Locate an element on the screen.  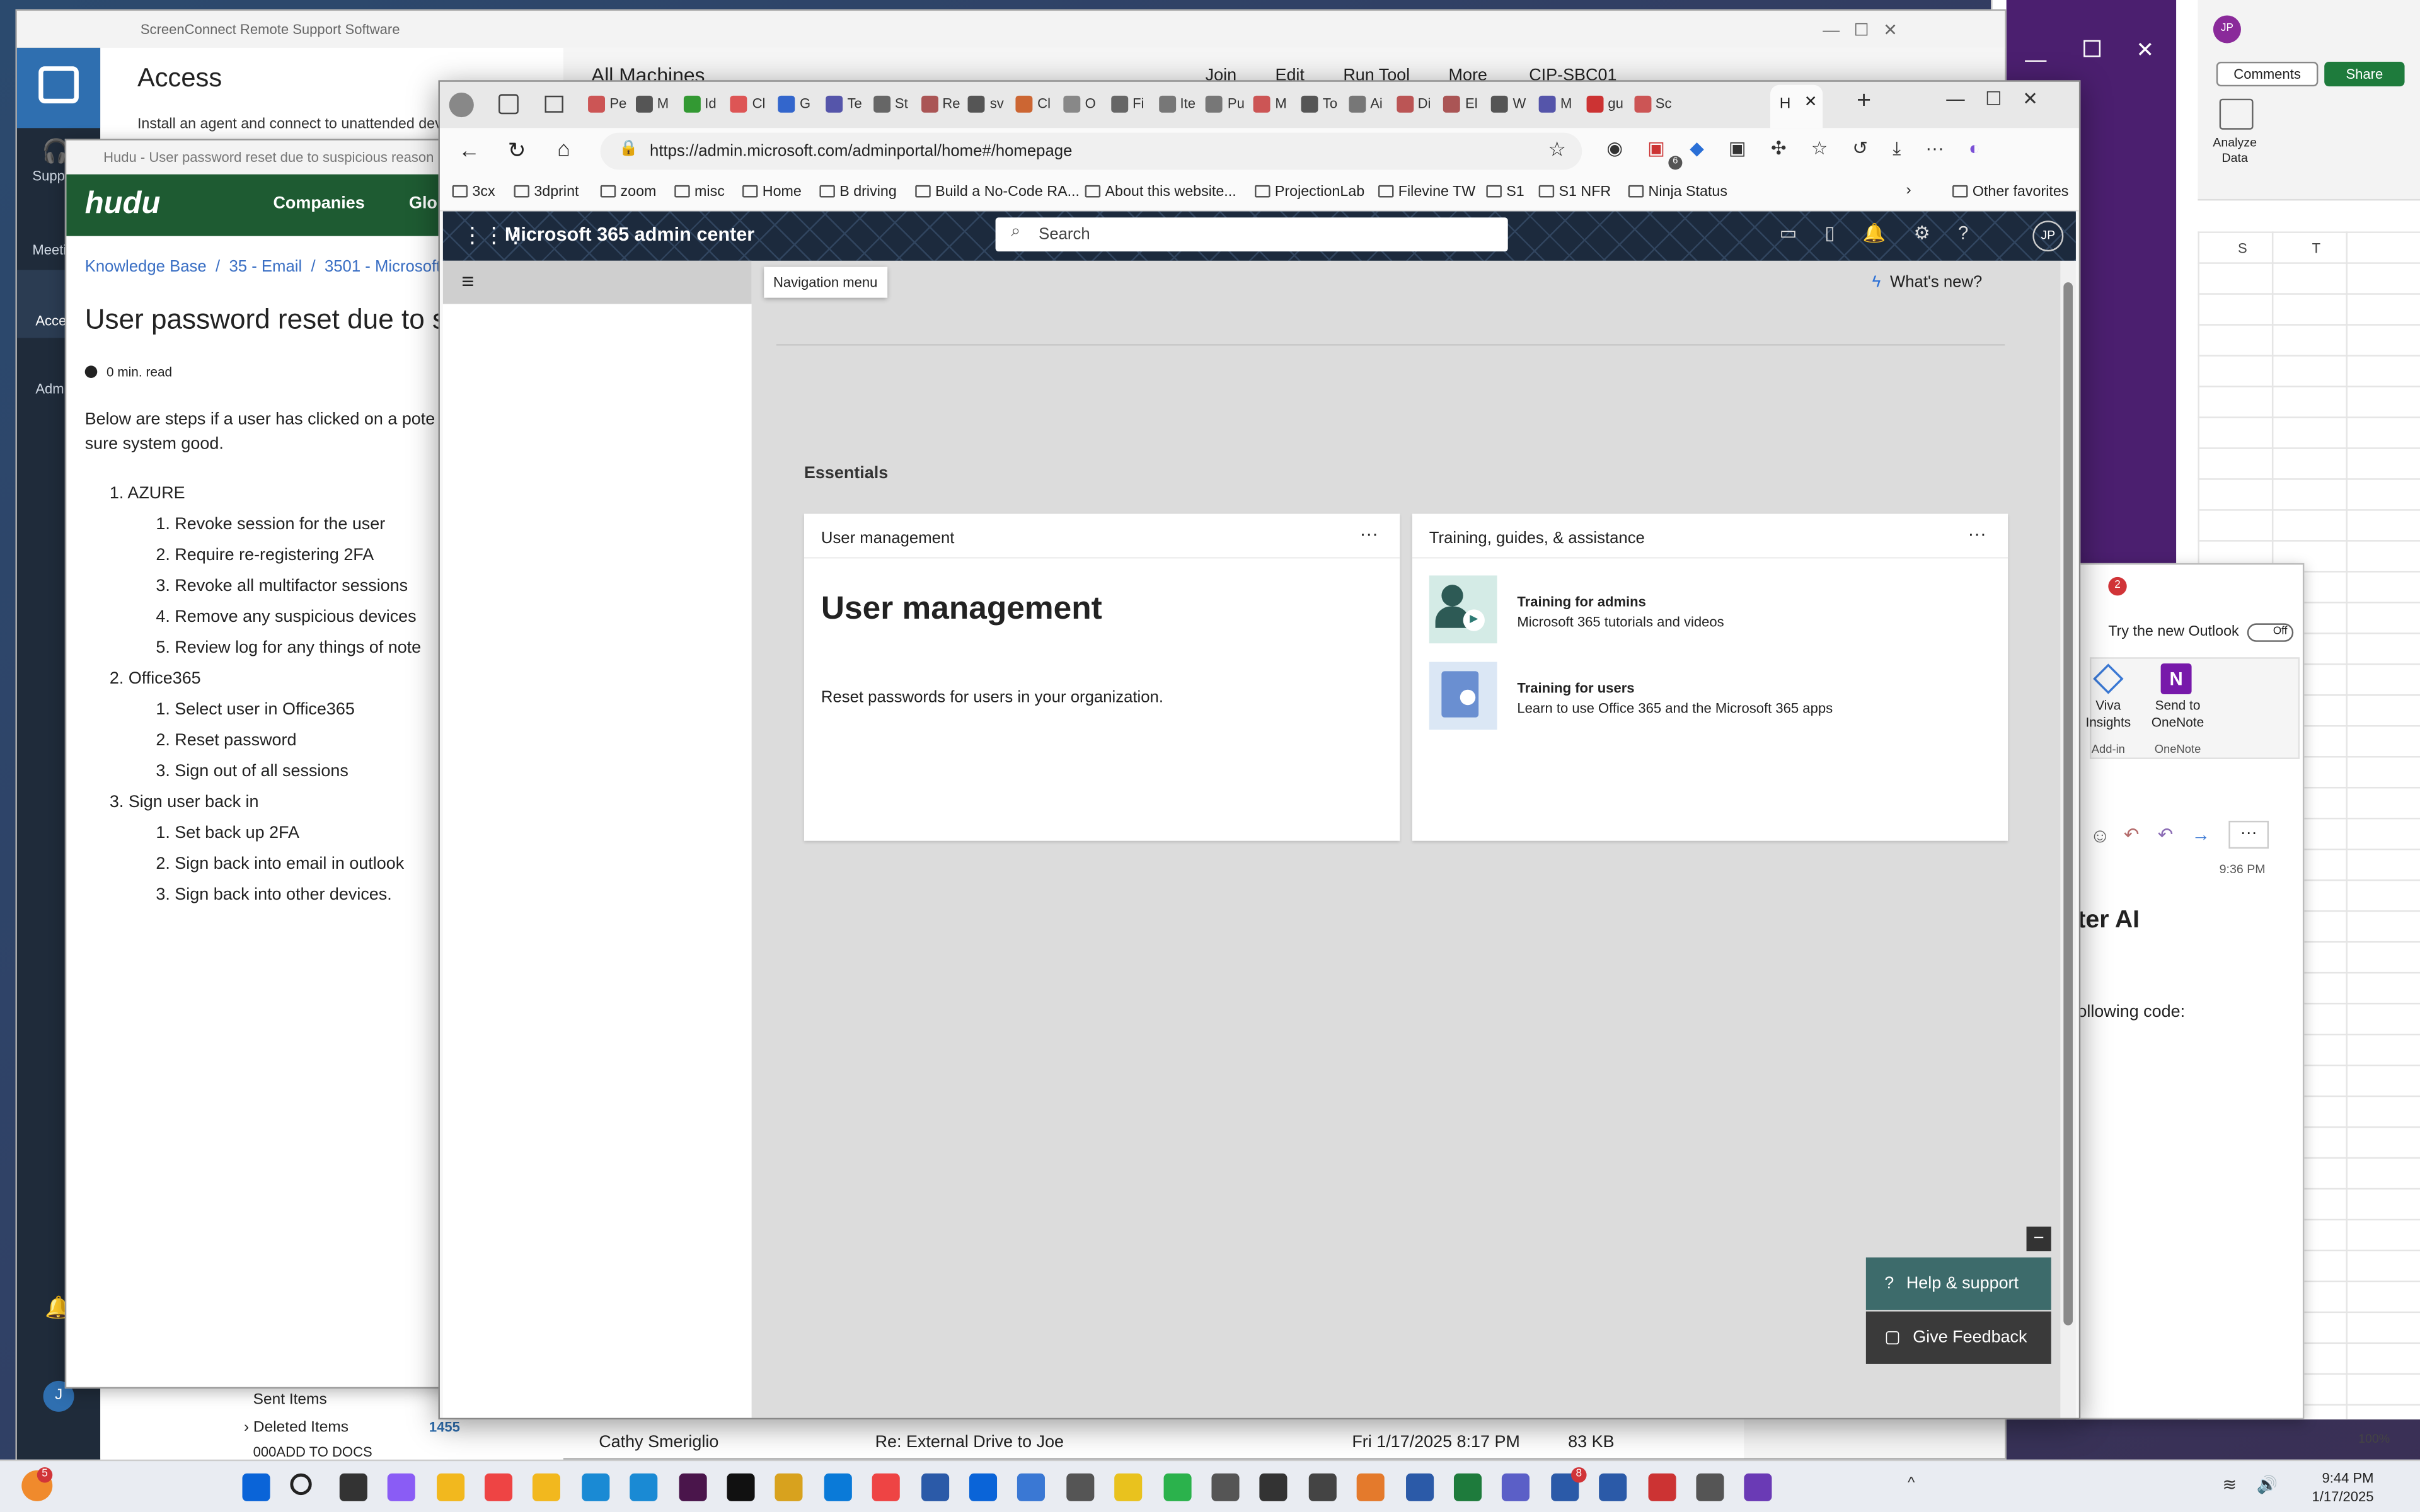
outlook-icon is located at coordinates (983, 1487).